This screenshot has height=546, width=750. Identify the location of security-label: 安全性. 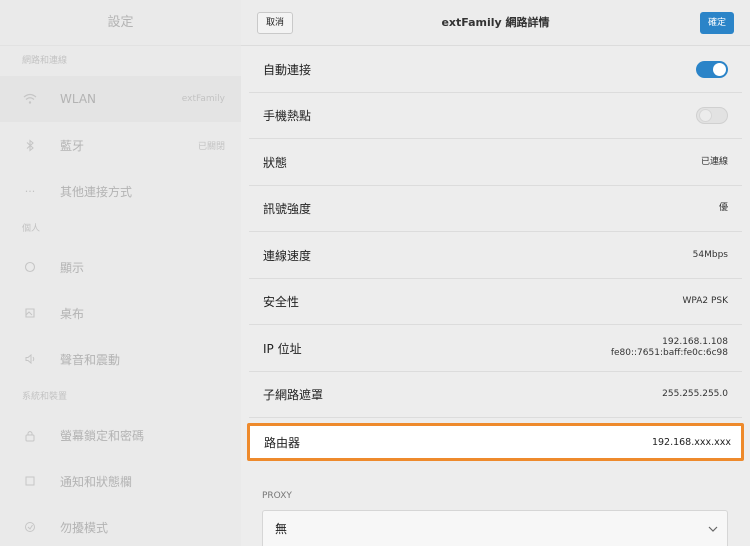
(281, 302).